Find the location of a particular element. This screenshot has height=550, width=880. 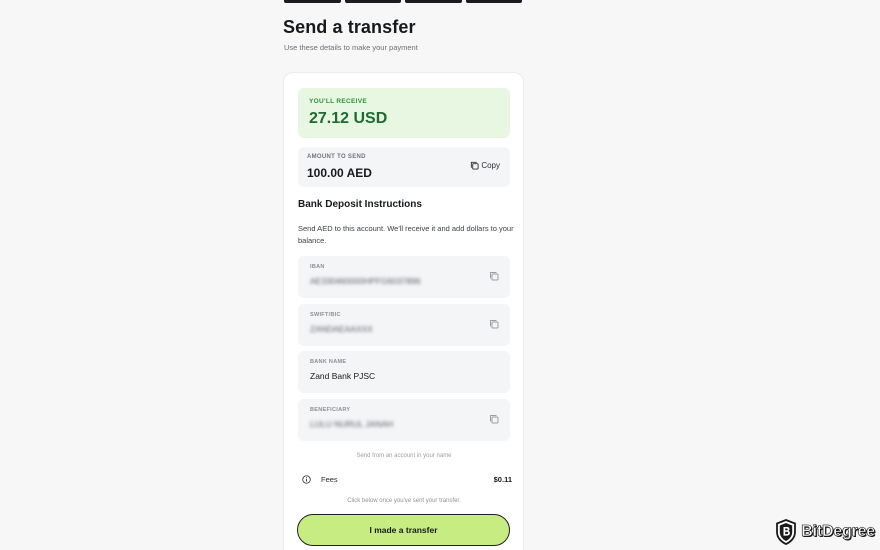

copy-label: Copy is located at coordinates (490, 165).